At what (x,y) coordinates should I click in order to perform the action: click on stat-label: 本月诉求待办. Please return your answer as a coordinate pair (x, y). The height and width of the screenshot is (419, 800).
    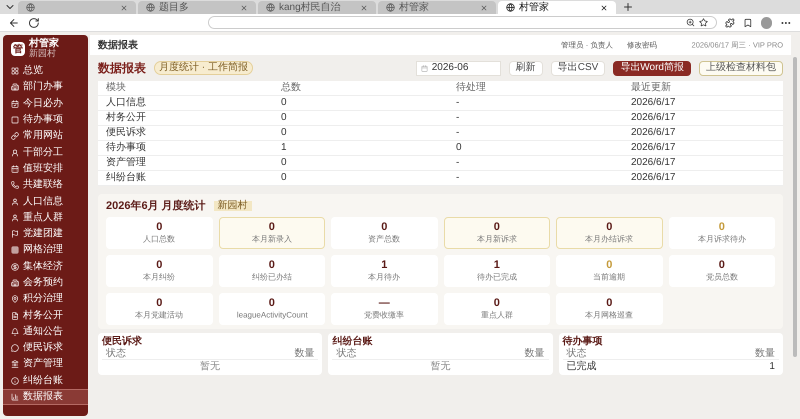
    Looking at the image, I should click on (722, 240).